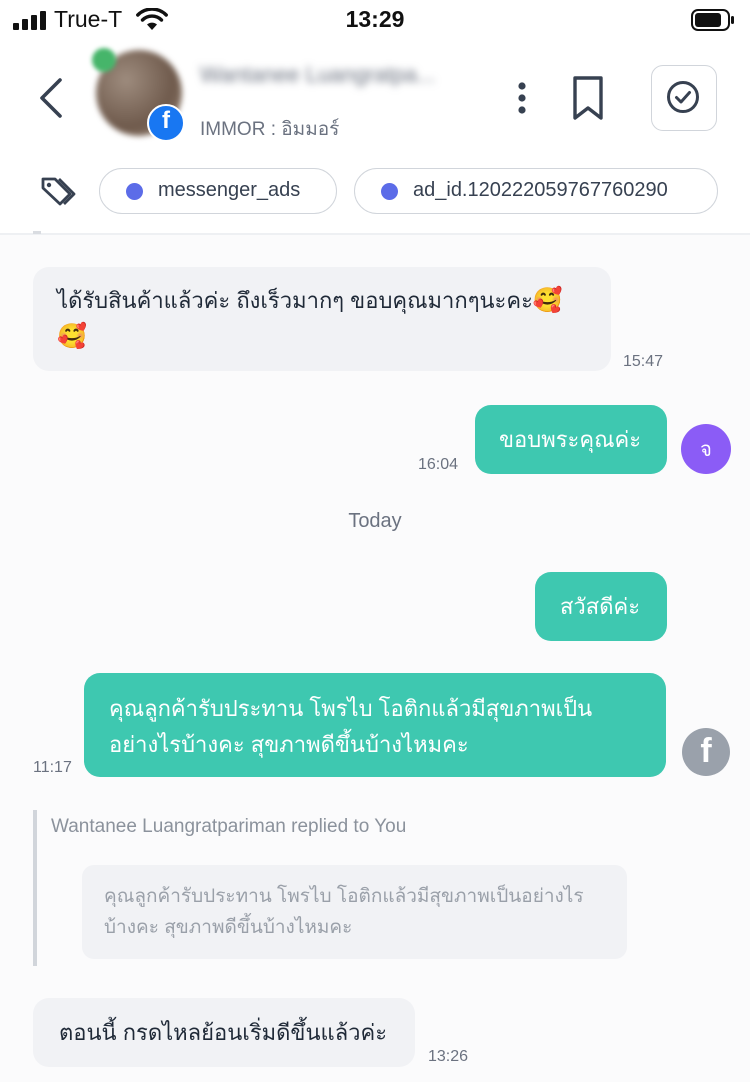  Describe the element at coordinates (52, 767) in the screenshot. I see `message-timestamp: 11:17` at that location.